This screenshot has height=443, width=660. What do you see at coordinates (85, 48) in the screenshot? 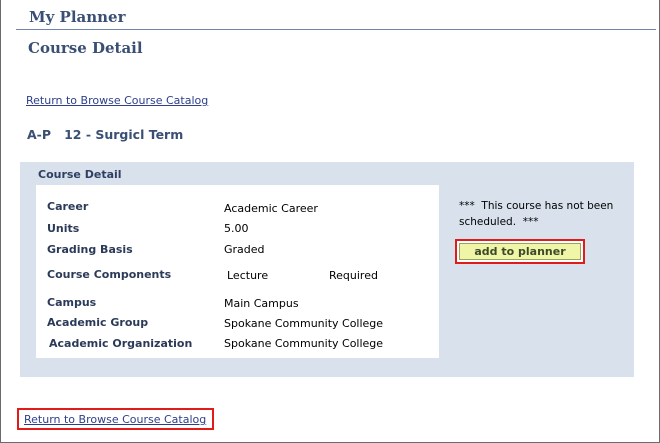
I see `page-title: Course Detail` at bounding box center [85, 48].